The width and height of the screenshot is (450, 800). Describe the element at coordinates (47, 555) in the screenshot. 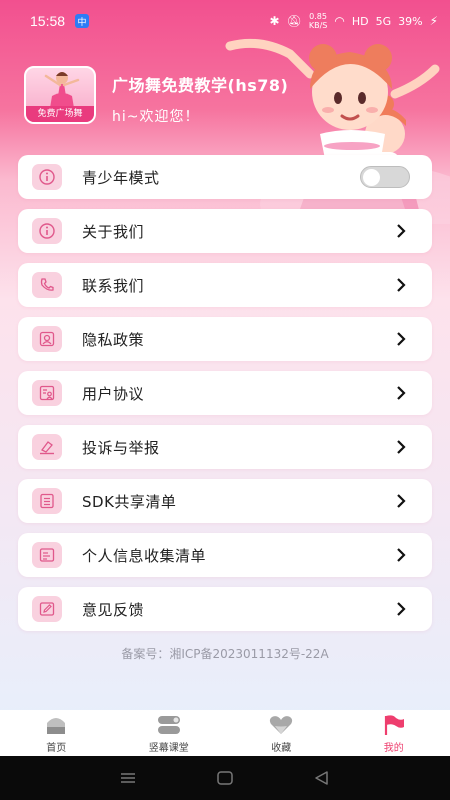

I see `document-icon` at that location.